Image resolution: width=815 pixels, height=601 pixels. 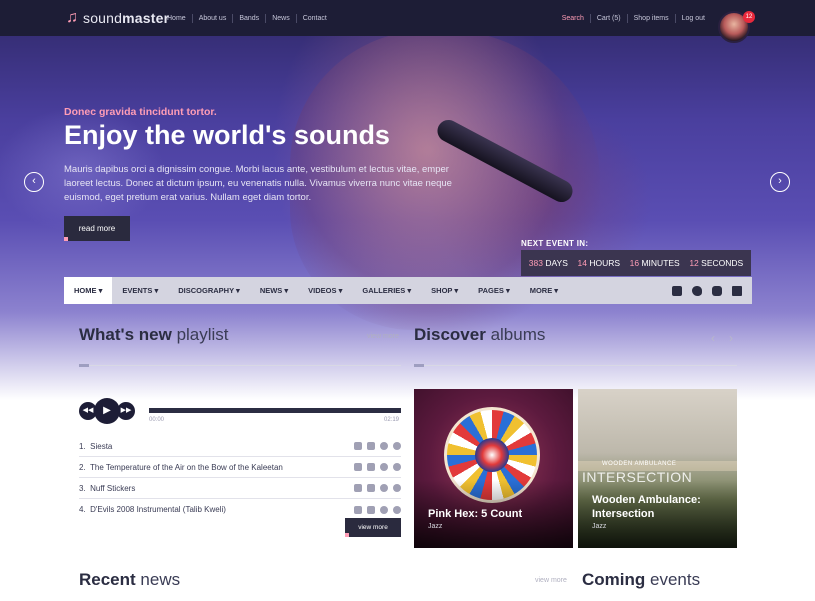 What do you see at coordinates (692, 18) in the screenshot?
I see `logout-link: Log out` at bounding box center [692, 18].